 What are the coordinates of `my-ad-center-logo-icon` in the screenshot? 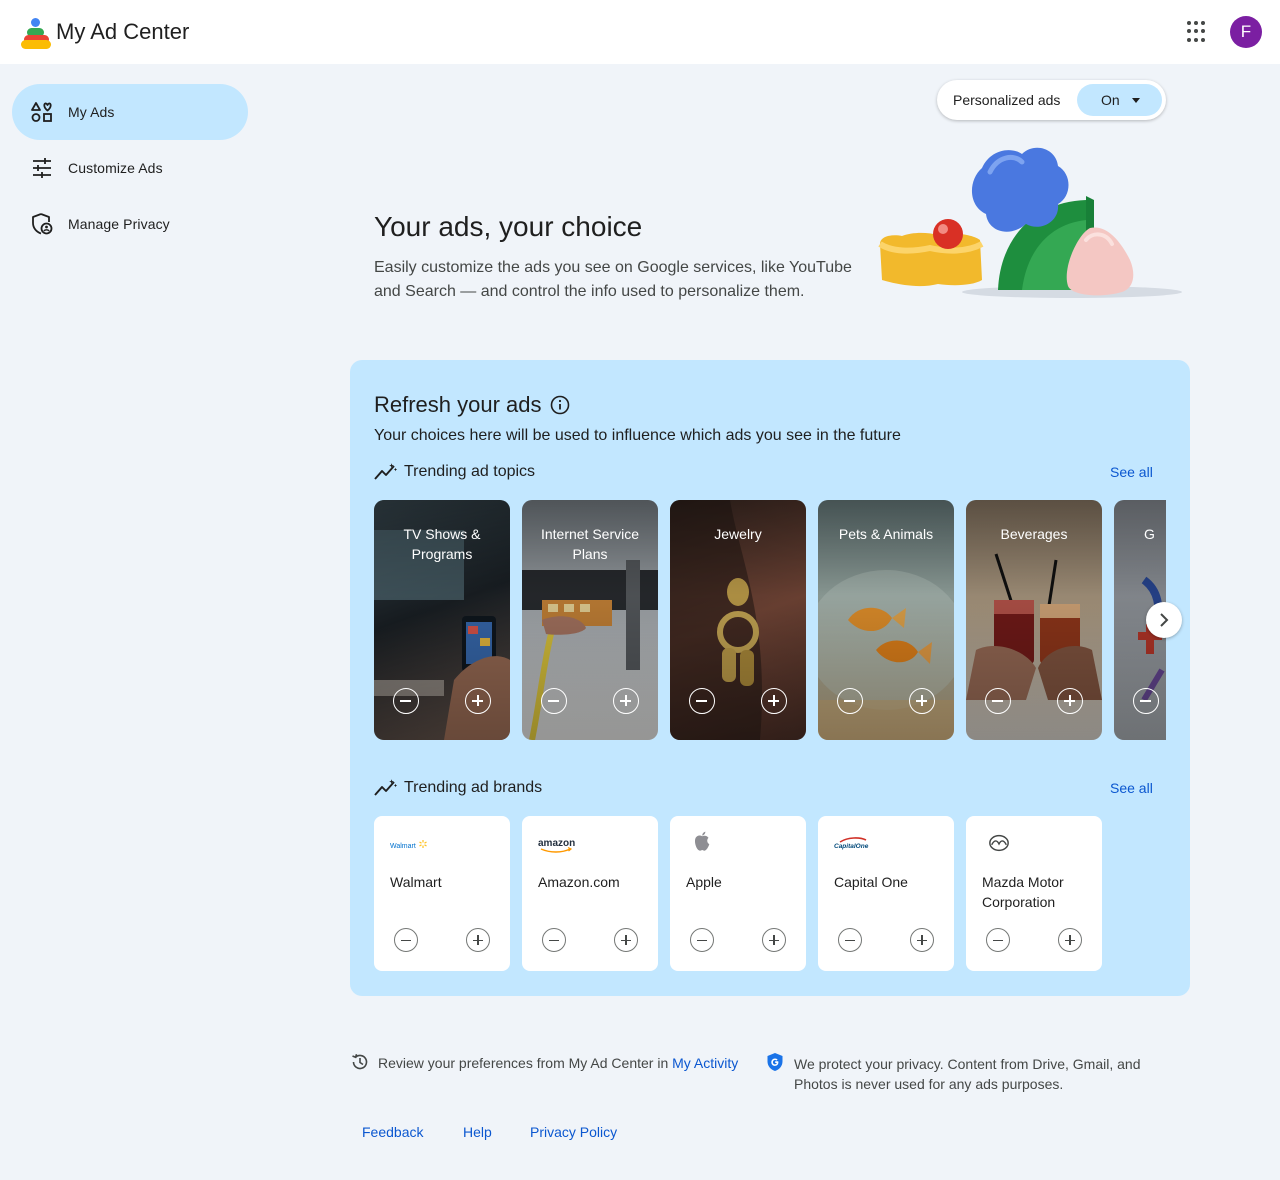 It's located at (36, 34).